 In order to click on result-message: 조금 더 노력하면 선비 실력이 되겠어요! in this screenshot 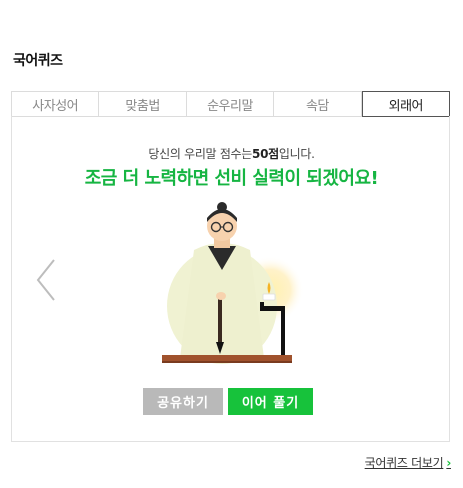, I will do `click(231, 178)`.